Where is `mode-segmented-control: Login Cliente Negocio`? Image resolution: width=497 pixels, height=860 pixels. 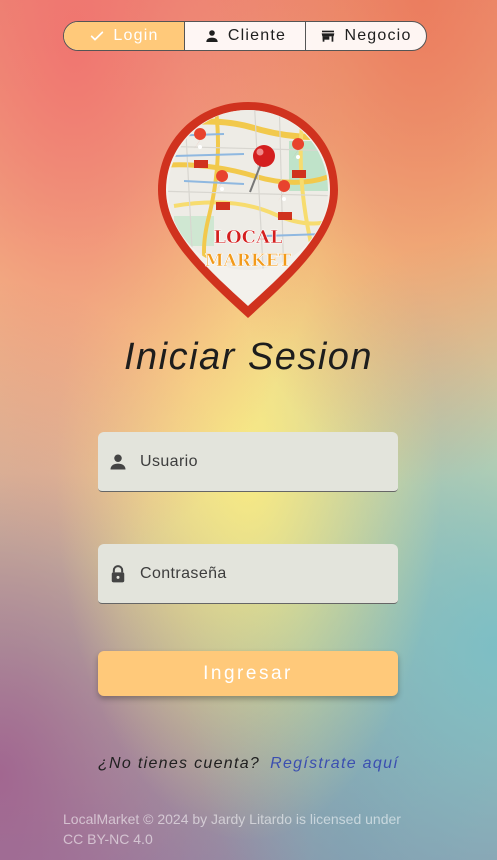 mode-segmented-control: Login Cliente Negocio is located at coordinates (245, 36).